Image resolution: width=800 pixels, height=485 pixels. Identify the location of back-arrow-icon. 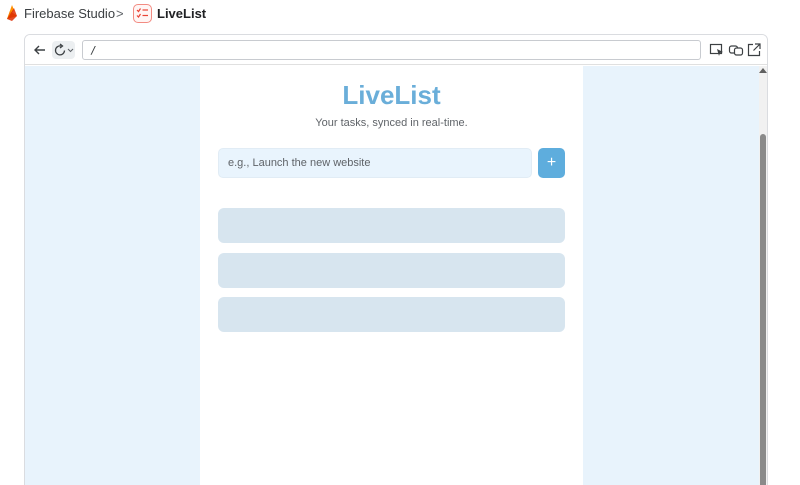
(40, 50).